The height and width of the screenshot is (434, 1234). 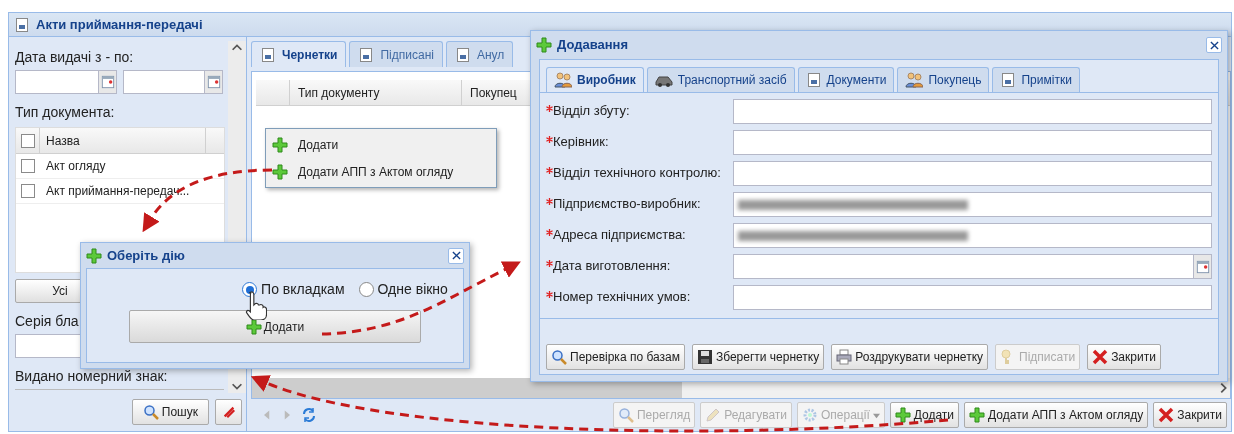 What do you see at coordinates (396, 54) in the screenshot?
I see `tab: Підписані` at bounding box center [396, 54].